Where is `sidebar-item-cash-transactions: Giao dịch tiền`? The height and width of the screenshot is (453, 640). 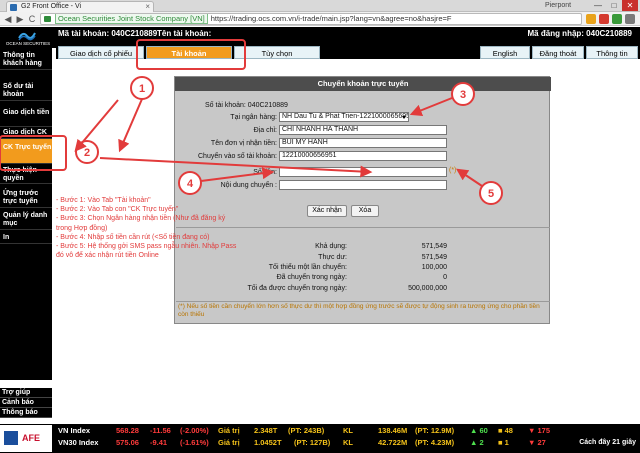 sidebar-item-cash-transactions: Giao dịch tiền is located at coordinates (26, 117).